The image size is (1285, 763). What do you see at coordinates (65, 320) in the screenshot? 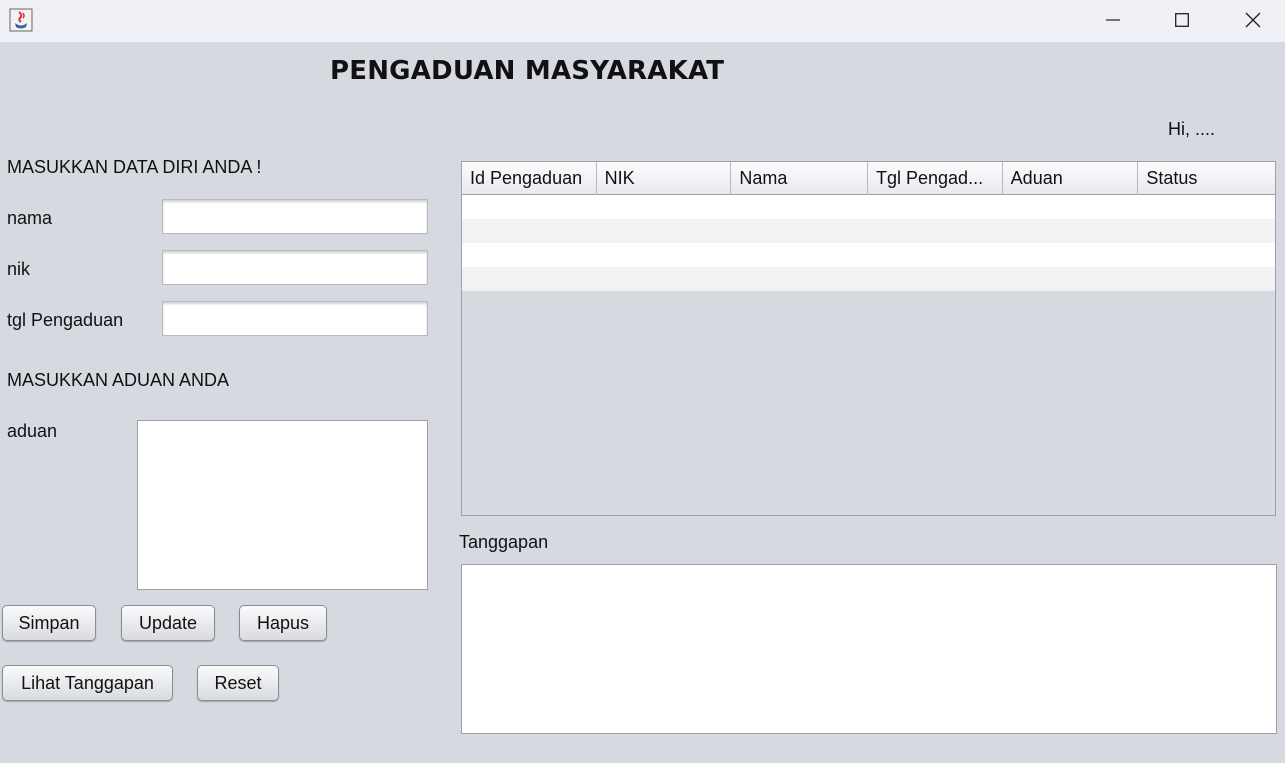
I see `tgl-pengaduan-label: tgl Pengaduan` at bounding box center [65, 320].